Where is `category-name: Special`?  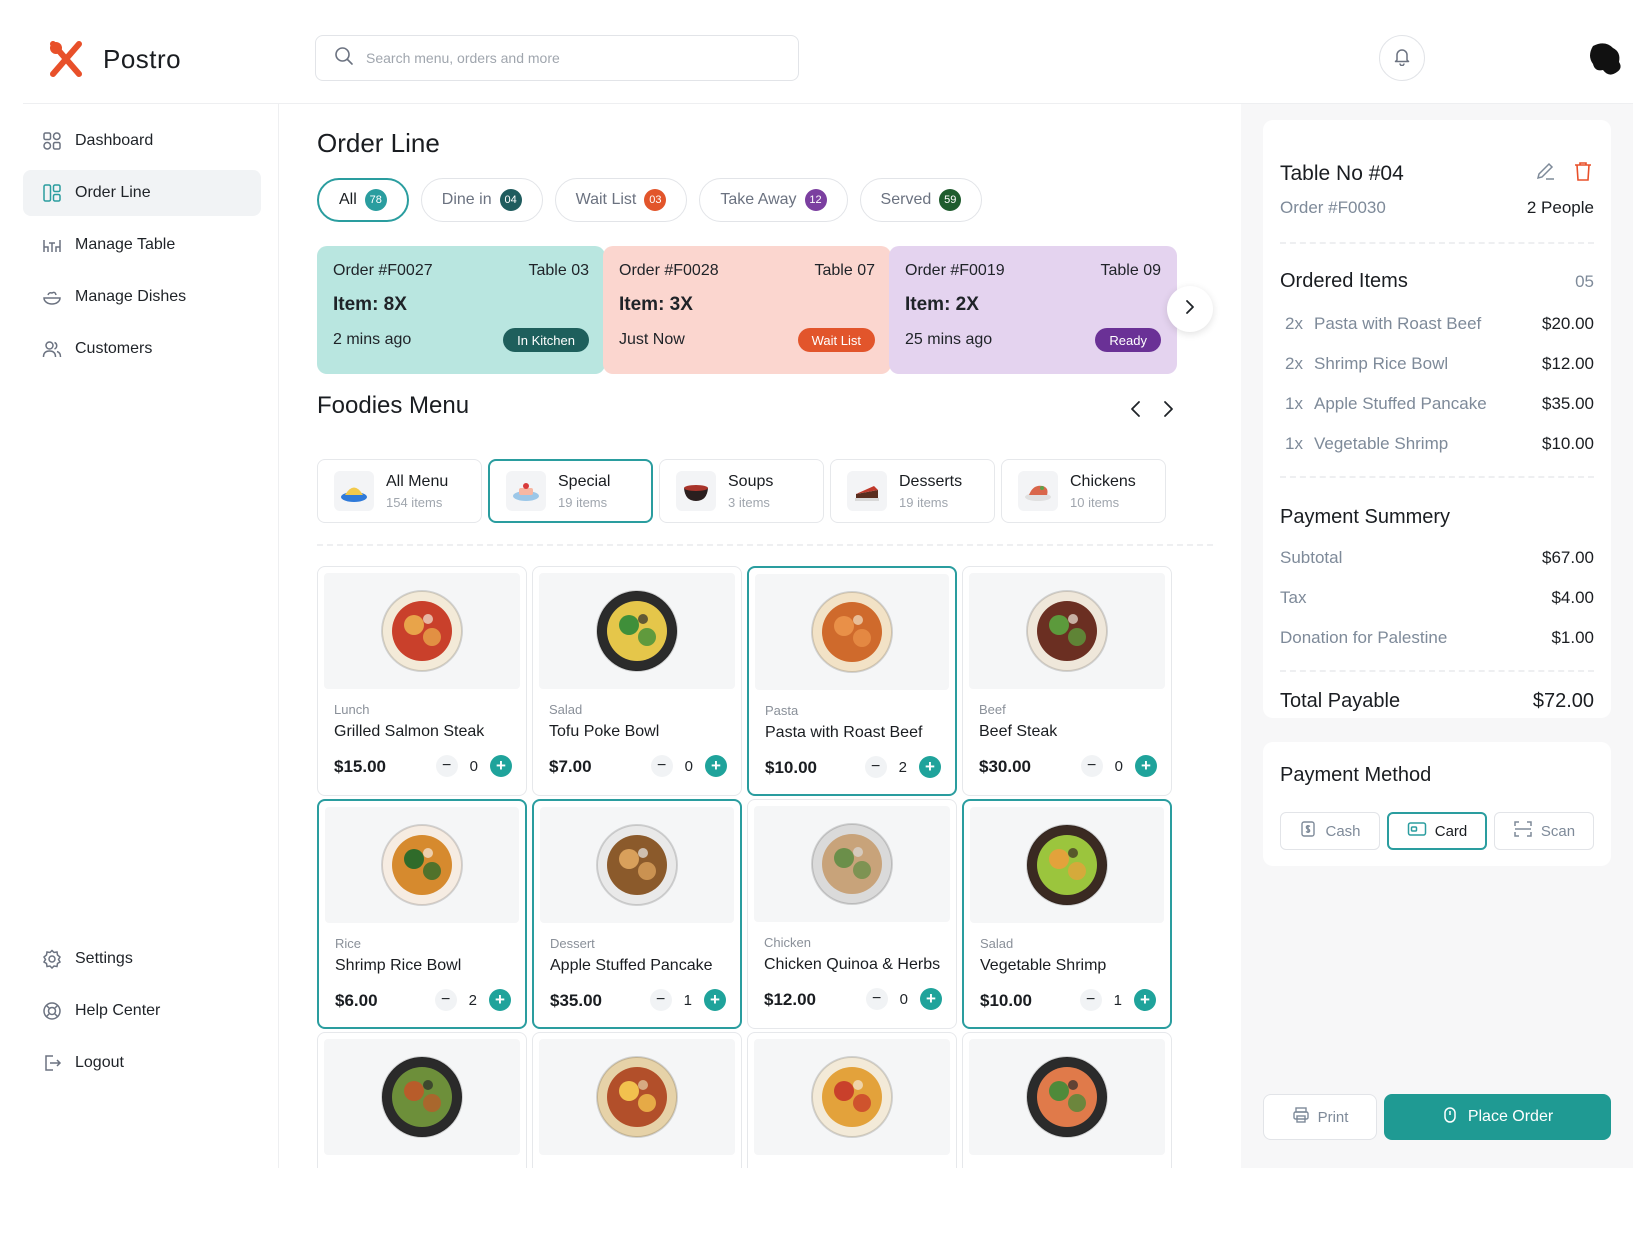
category-name: Special is located at coordinates (584, 481).